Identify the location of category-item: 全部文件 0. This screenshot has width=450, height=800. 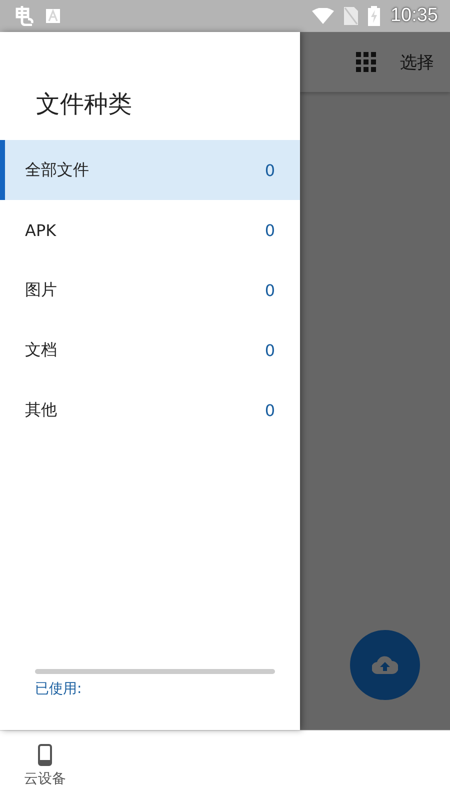
(150, 170).